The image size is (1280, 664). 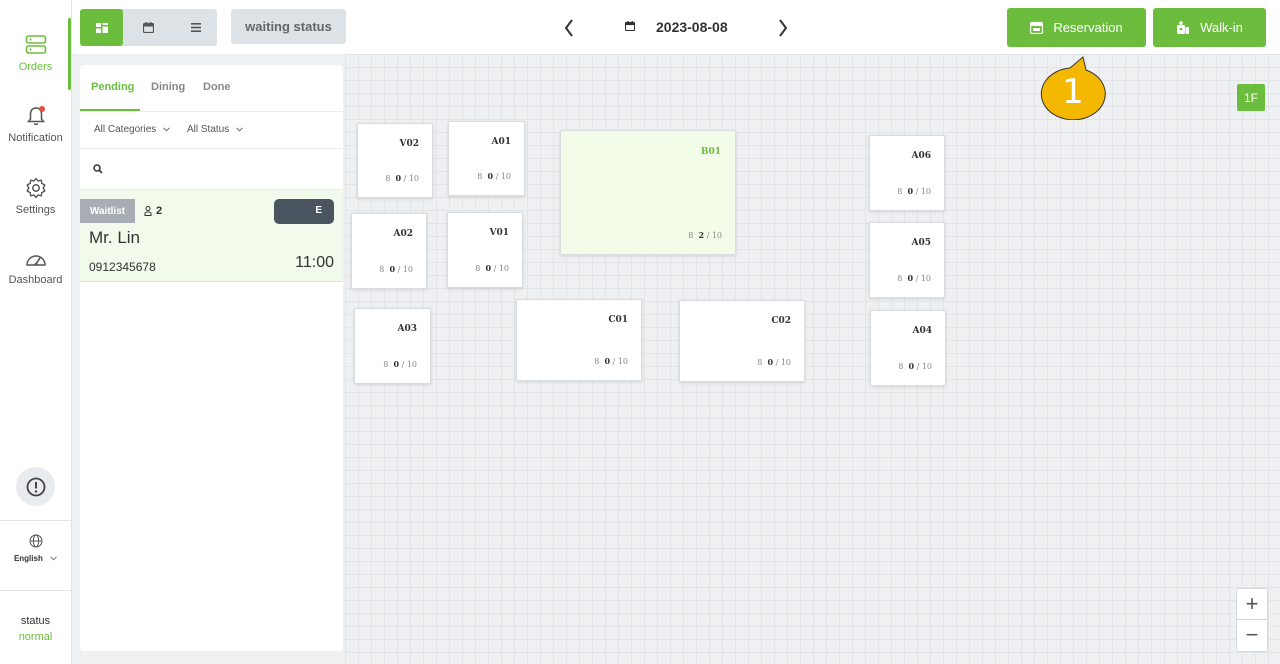 What do you see at coordinates (112, 87) in the screenshot?
I see `tab-pending: Pending` at bounding box center [112, 87].